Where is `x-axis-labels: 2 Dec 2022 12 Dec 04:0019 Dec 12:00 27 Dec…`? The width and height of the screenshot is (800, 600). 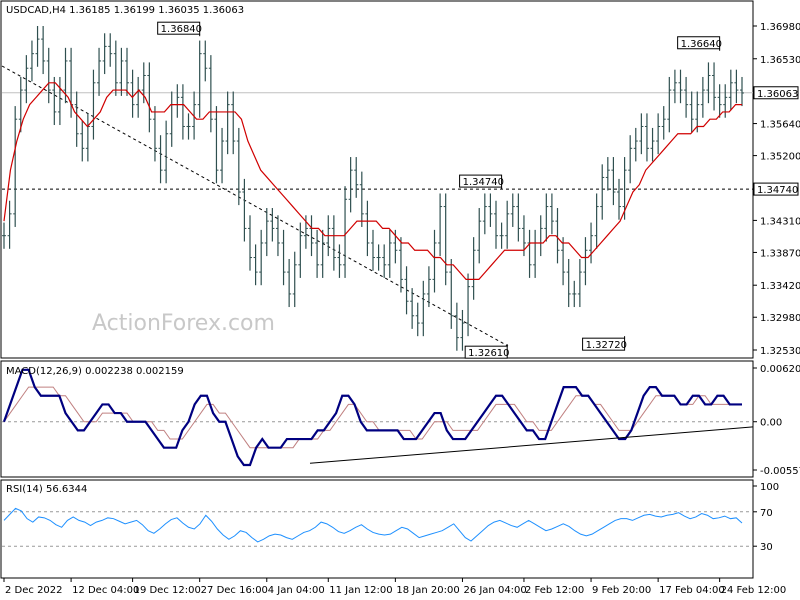 x-axis-labels: 2 Dec 2022 12 Dec 04:0019 Dec 12:00 27 Dec… is located at coordinates (395, 587).